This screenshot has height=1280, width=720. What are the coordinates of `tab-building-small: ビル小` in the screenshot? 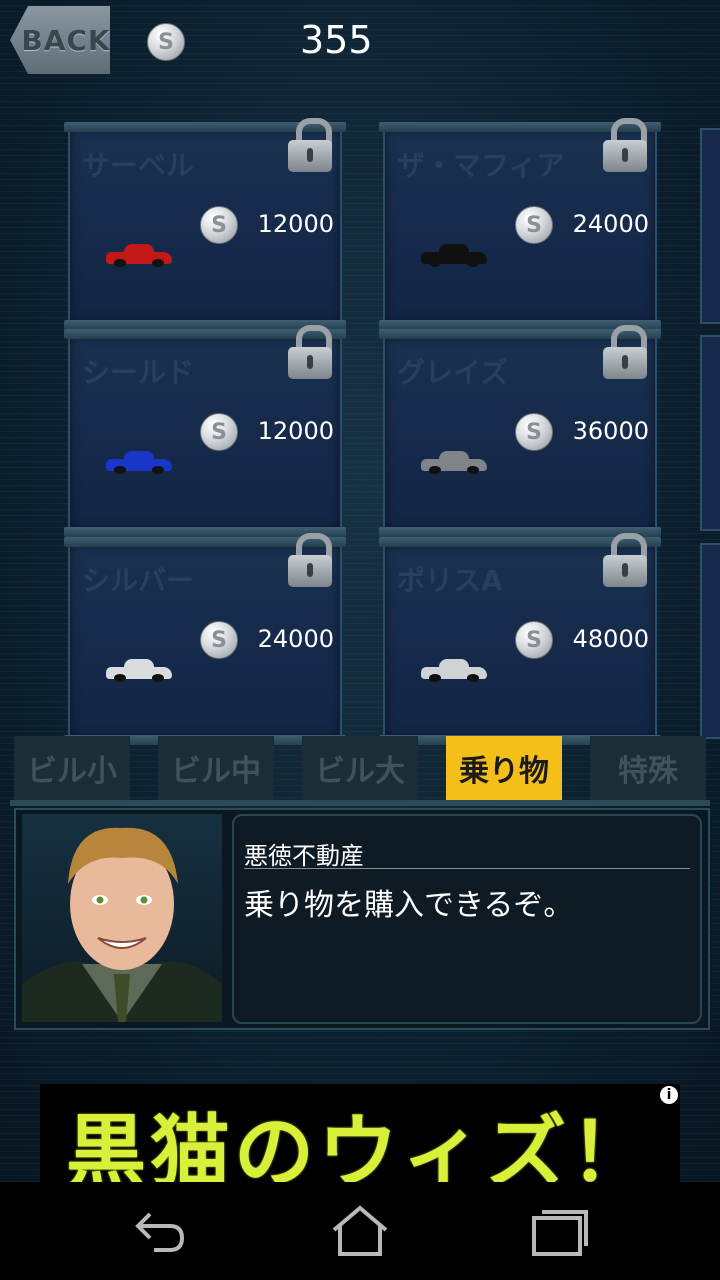 It's located at (72, 768).